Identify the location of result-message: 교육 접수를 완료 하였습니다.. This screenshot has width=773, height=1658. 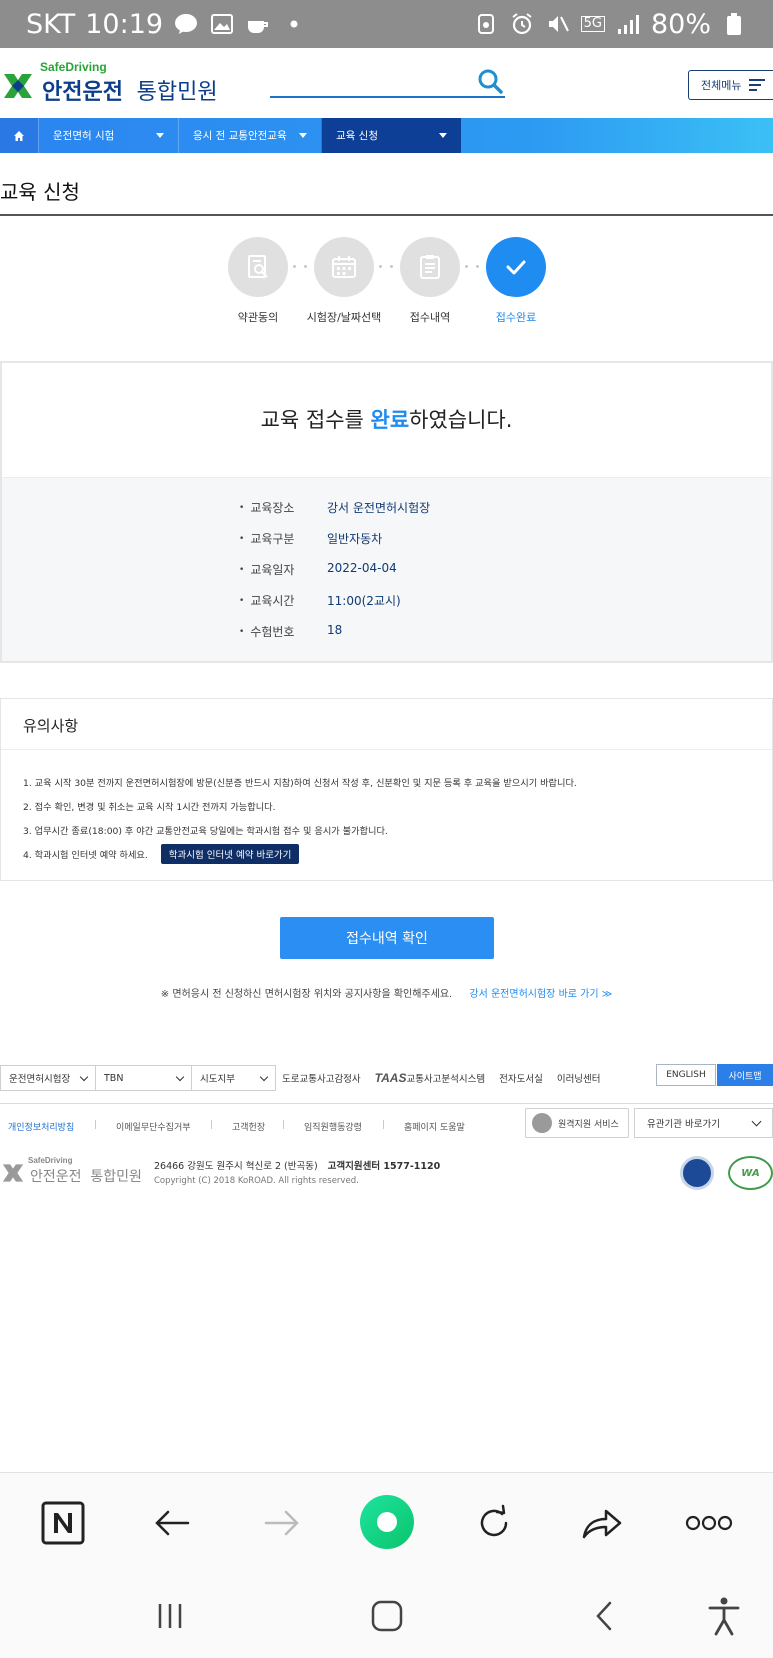
(386, 419).